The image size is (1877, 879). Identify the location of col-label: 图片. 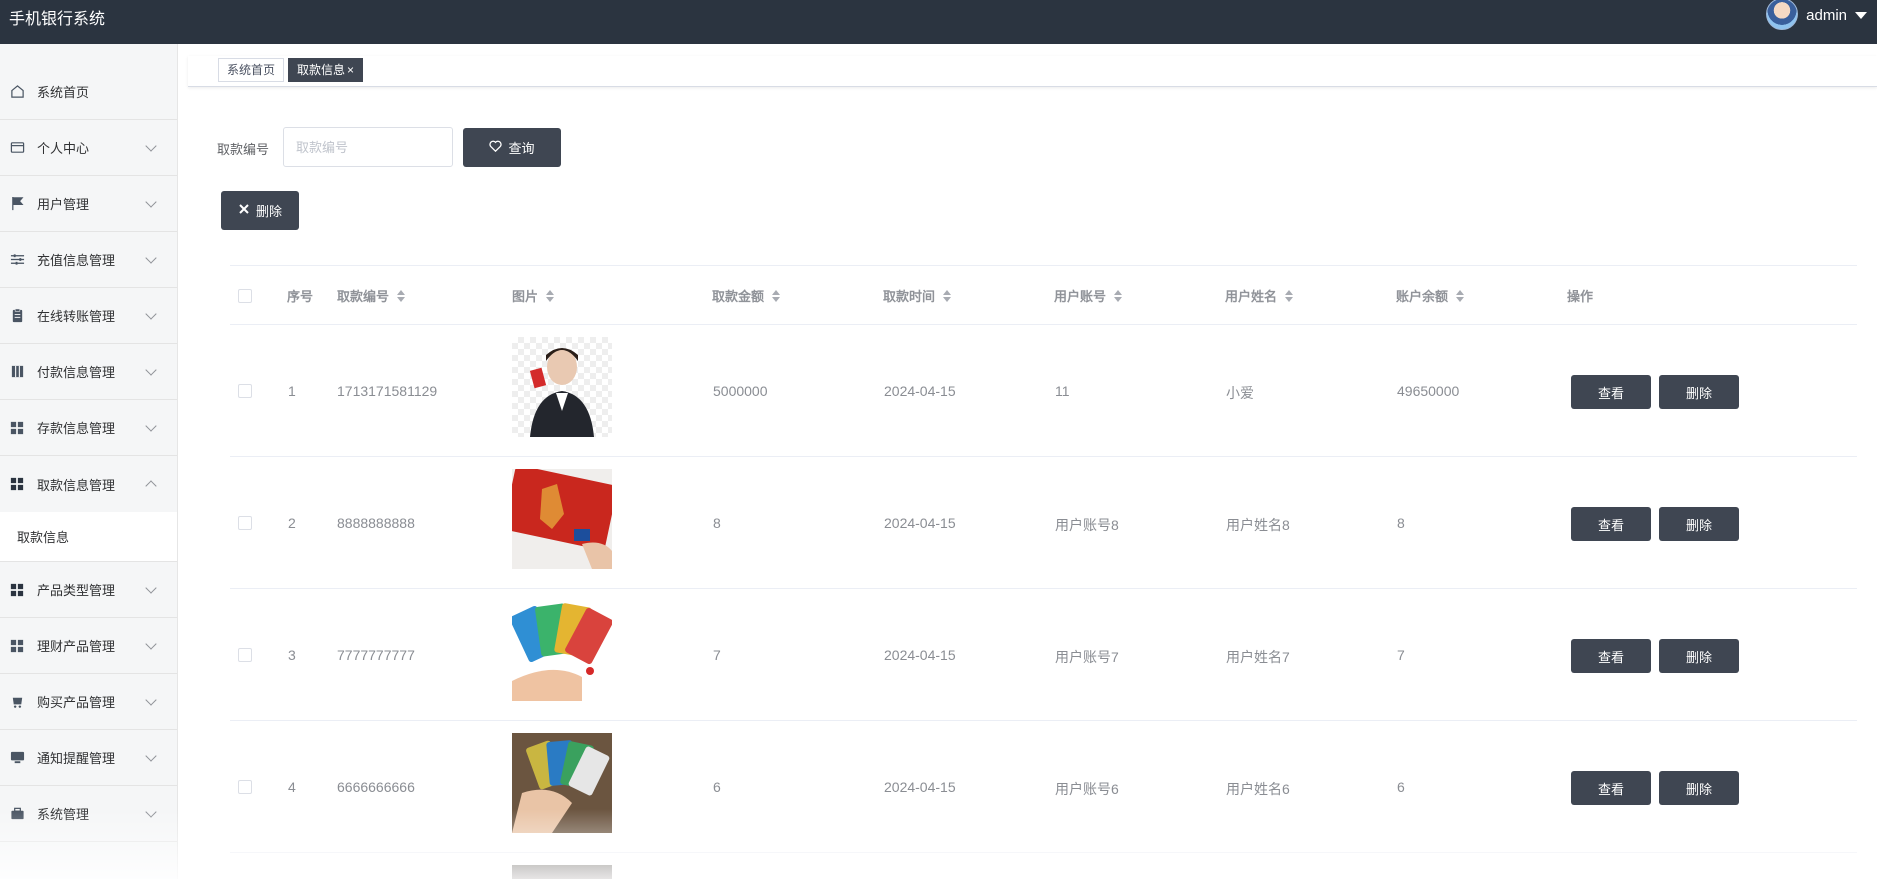
(525, 296).